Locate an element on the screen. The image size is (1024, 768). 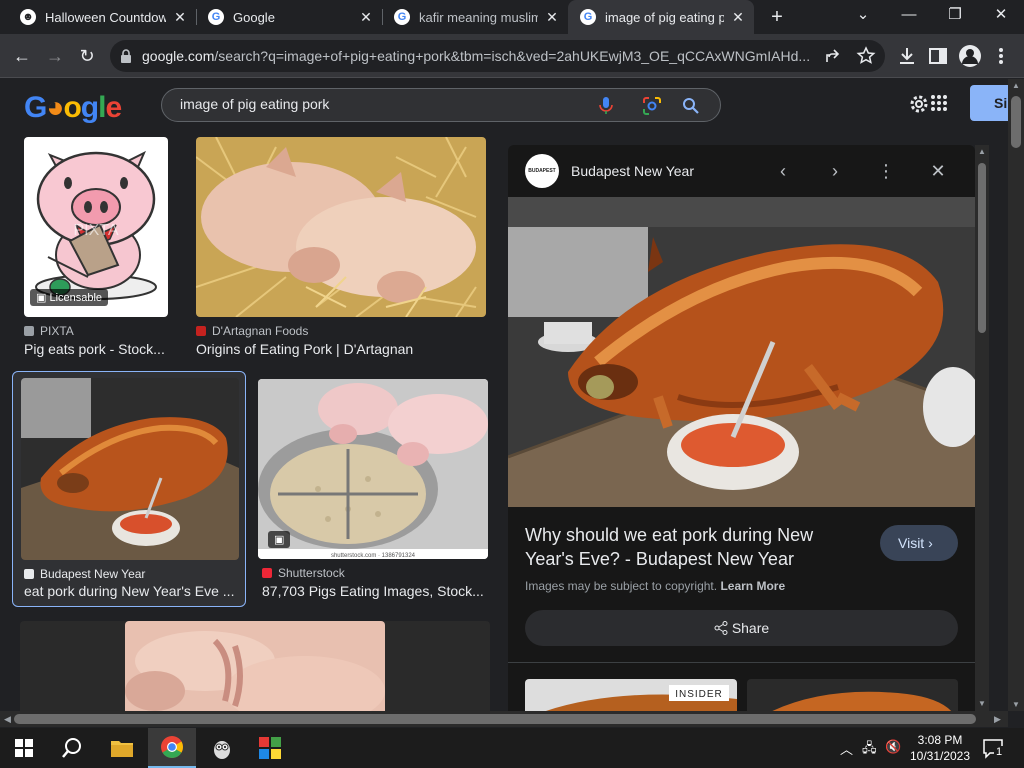
google-apps-icon is located at coordinates (939, 103).